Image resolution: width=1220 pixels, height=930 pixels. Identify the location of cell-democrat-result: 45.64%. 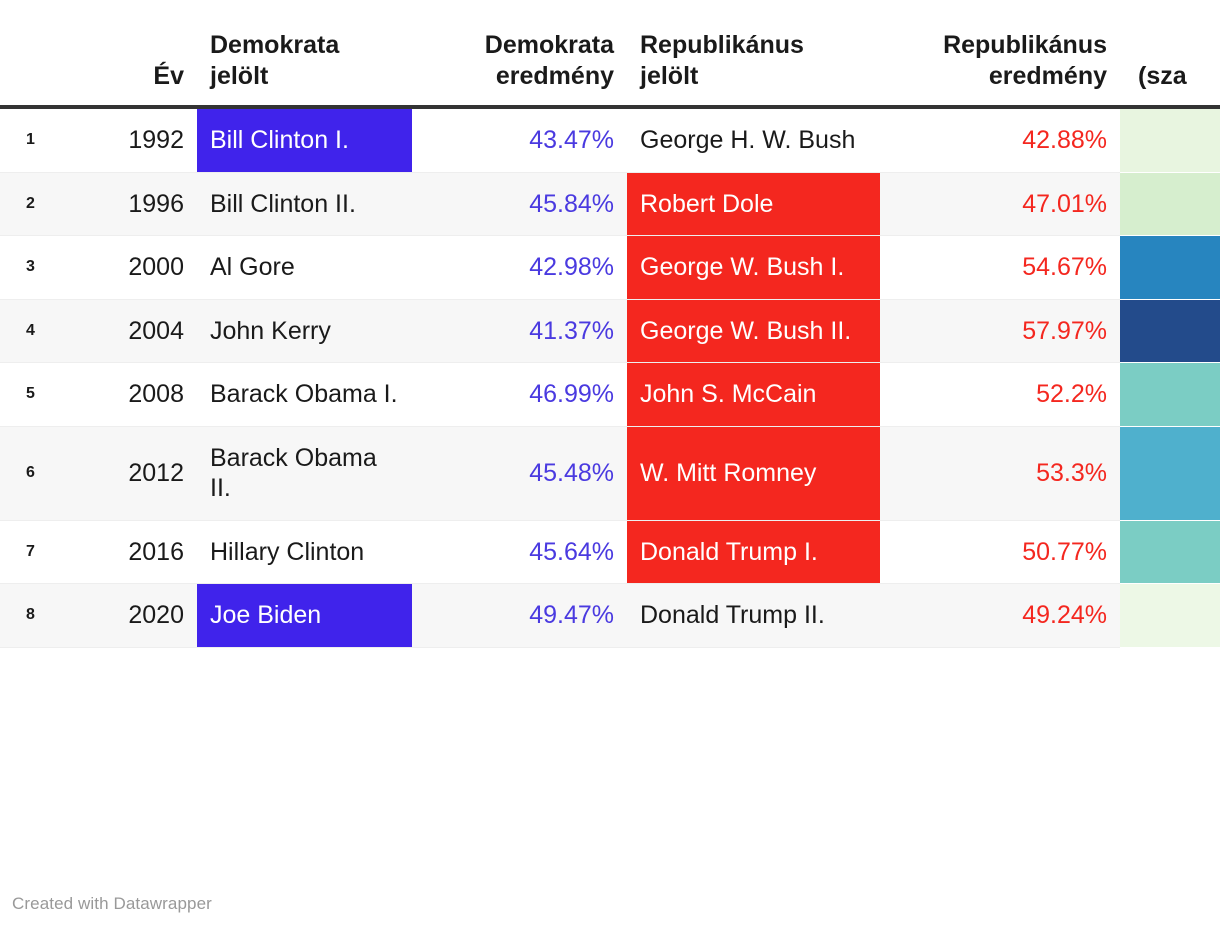
(519, 552).